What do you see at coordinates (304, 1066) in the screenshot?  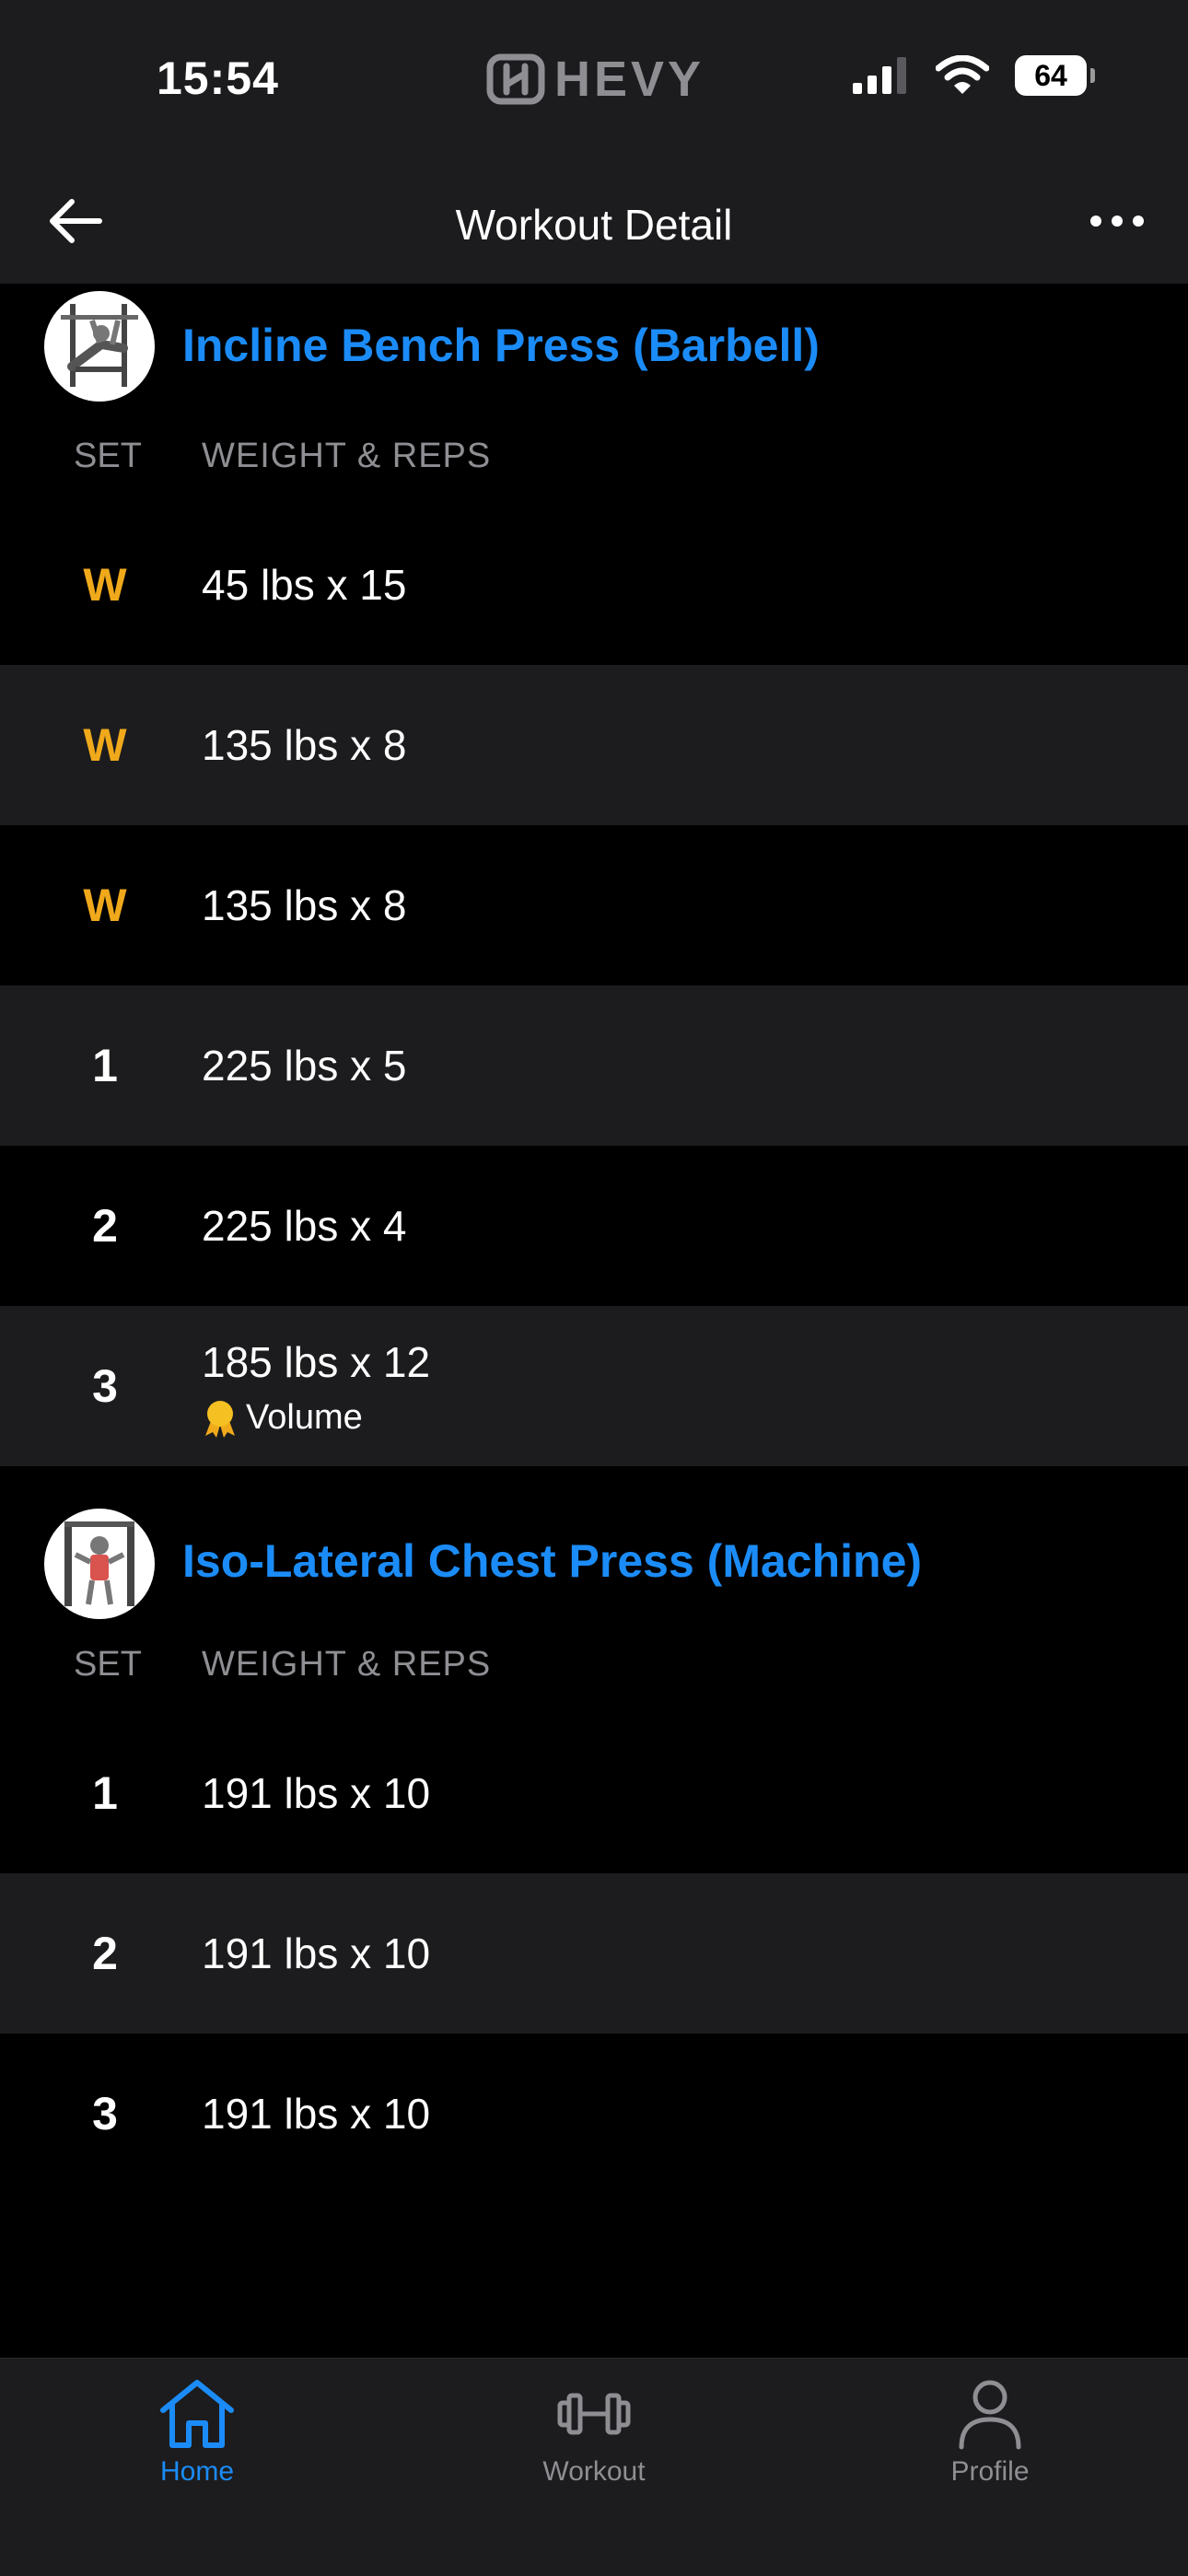 I see `set-value: 225 lbs x 5` at bounding box center [304, 1066].